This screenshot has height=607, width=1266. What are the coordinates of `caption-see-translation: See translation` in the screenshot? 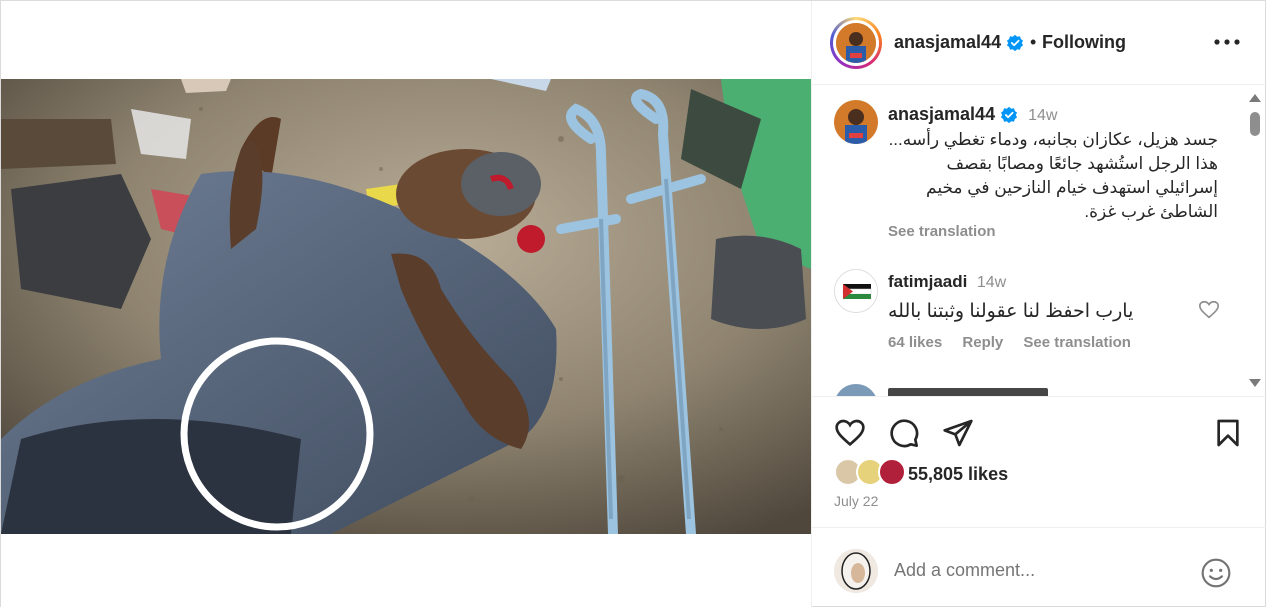 It's located at (942, 231).